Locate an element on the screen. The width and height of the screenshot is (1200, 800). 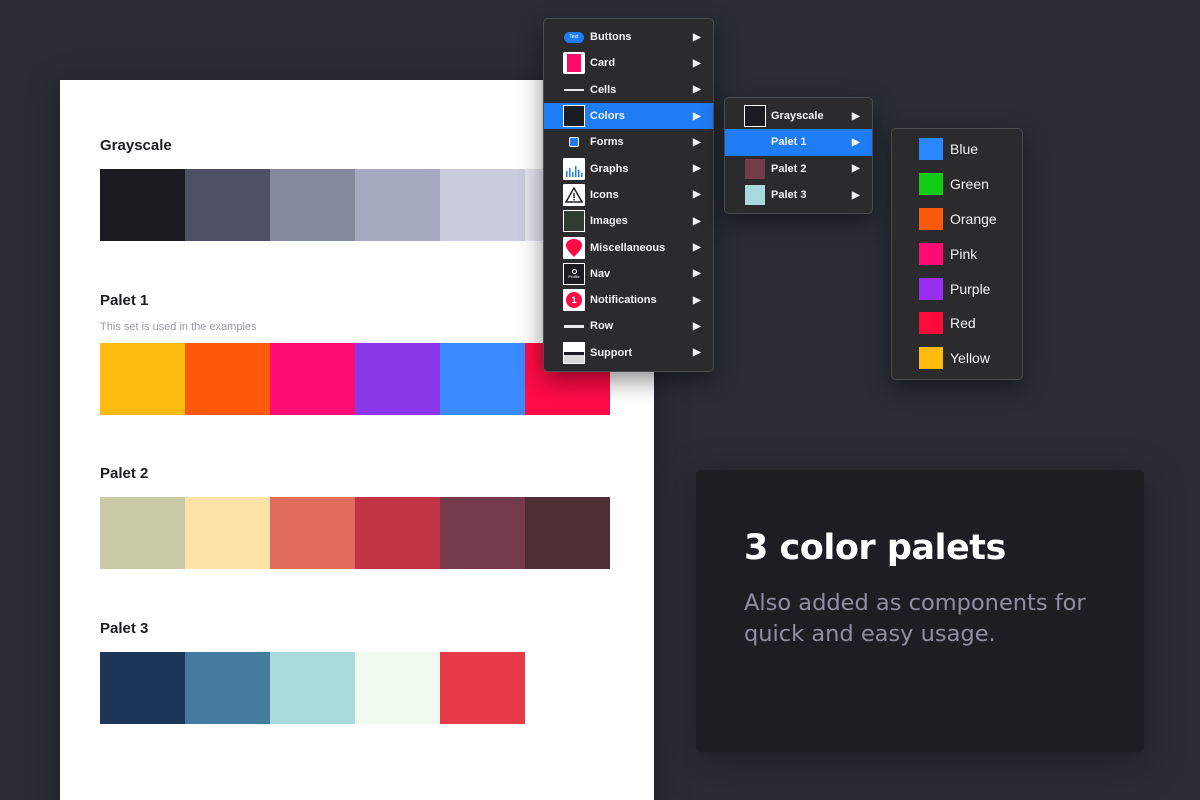
menu-item-label: Miscellaneous is located at coordinates (628, 247).